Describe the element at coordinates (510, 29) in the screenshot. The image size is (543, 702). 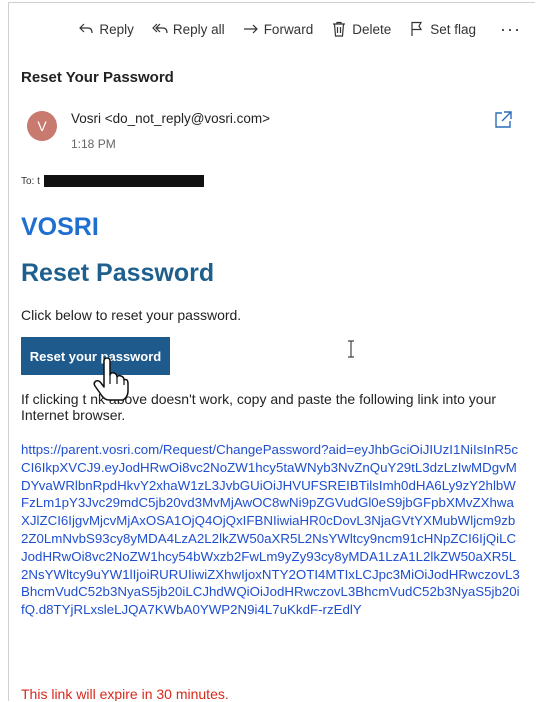
I see `more-actions-button: ···` at that location.